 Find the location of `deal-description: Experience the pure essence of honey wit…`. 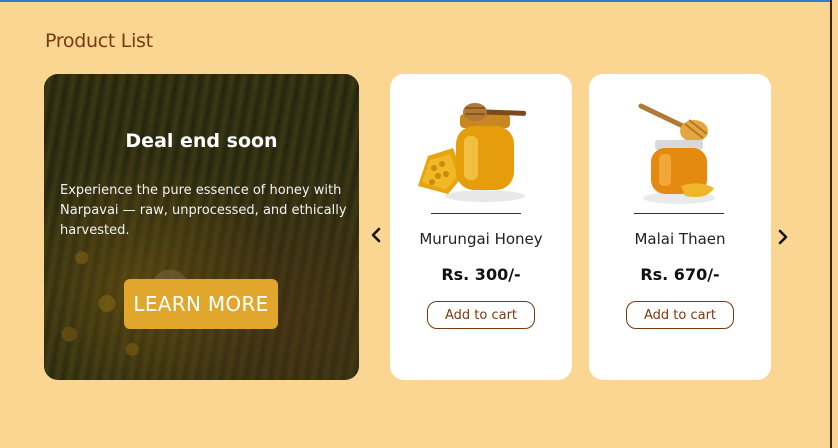

deal-description: Experience the pure essence of honey wit… is located at coordinates (203, 210).